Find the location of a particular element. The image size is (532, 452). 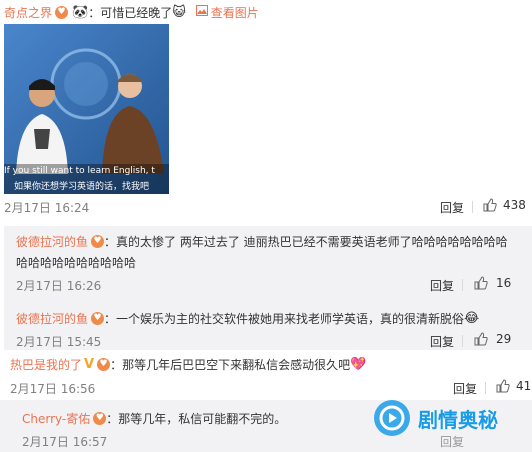

sub-reply-2-reply-button: 回复 is located at coordinates (442, 341).